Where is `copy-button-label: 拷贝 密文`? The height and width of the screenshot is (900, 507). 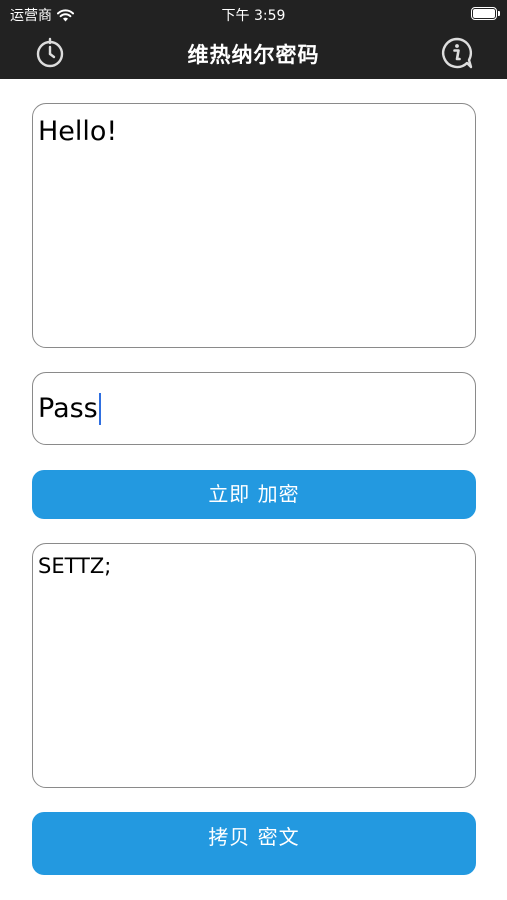
copy-button-label: 拷贝 密文 is located at coordinates (254, 837).